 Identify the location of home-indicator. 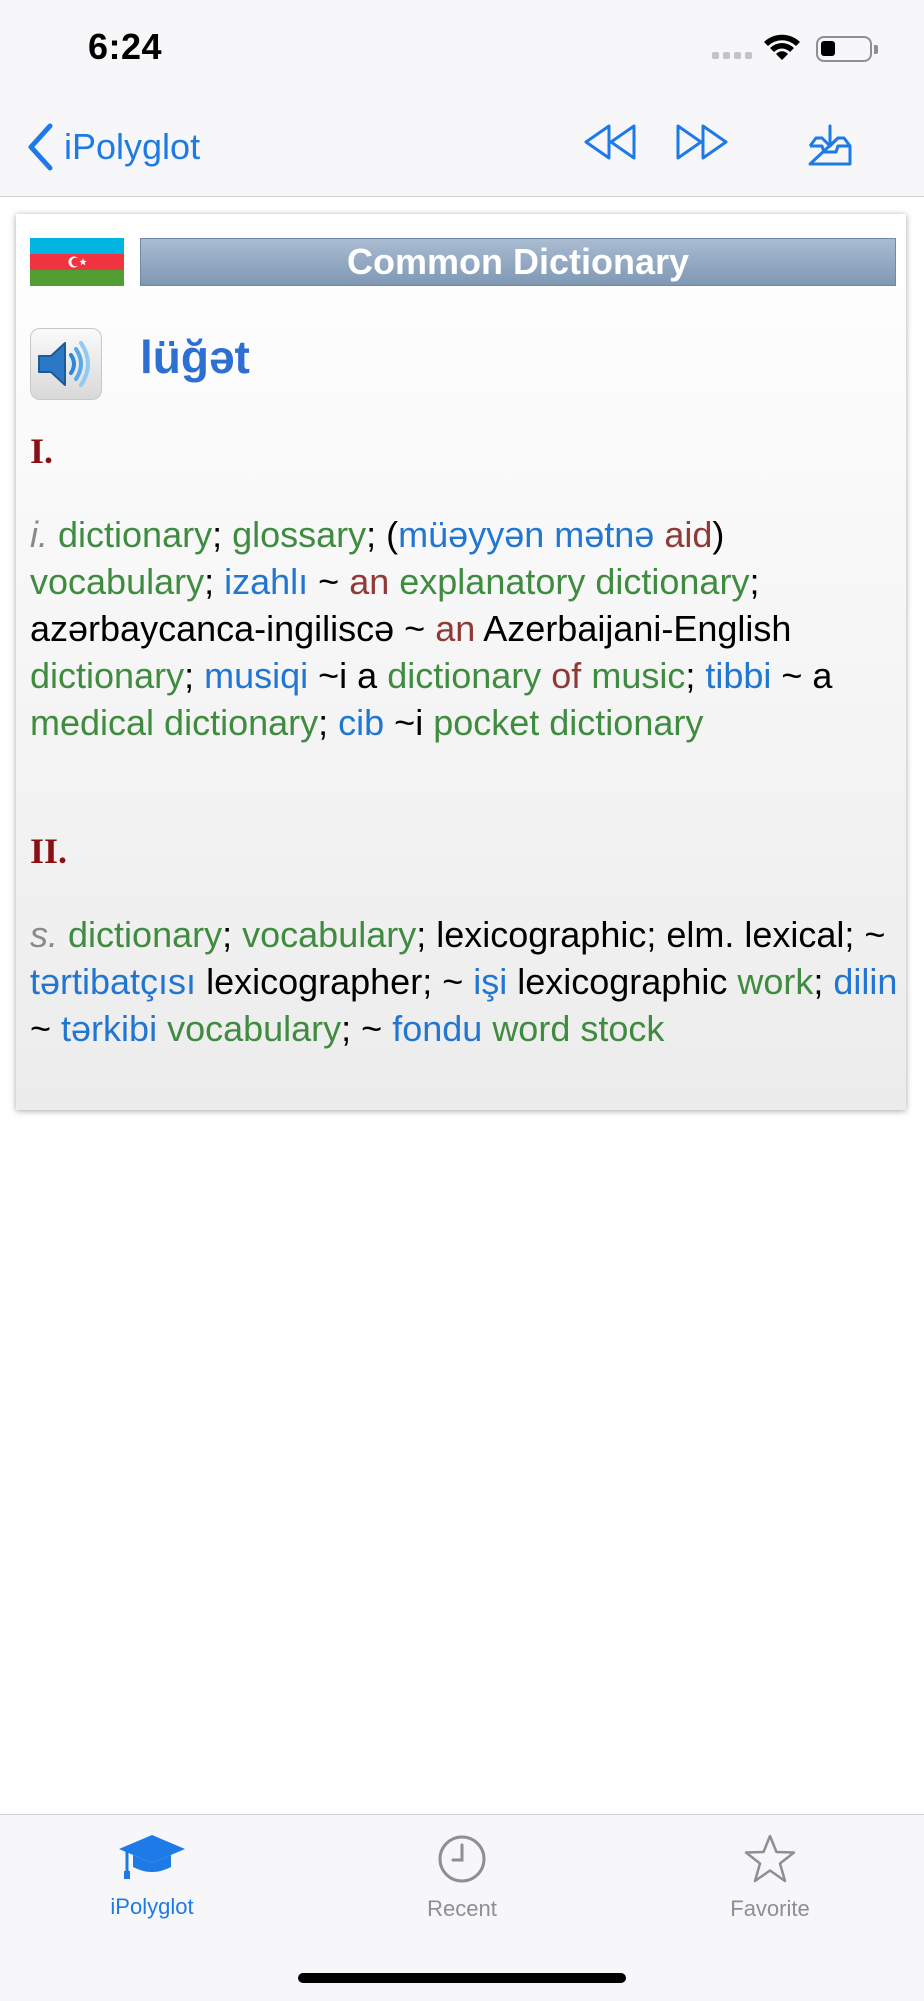
(462, 1978).